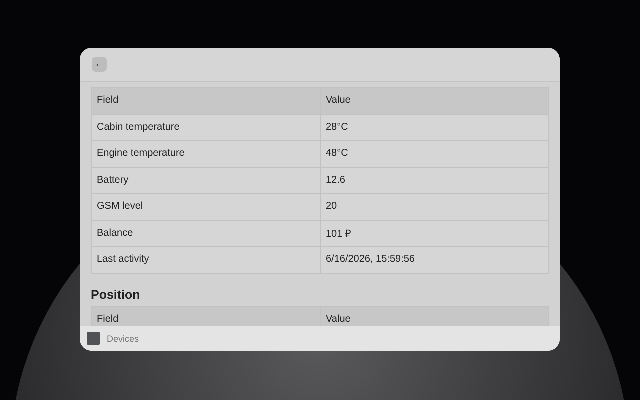 The height and width of the screenshot is (400, 640). What do you see at coordinates (99, 64) in the screenshot?
I see `back-button: ←` at bounding box center [99, 64].